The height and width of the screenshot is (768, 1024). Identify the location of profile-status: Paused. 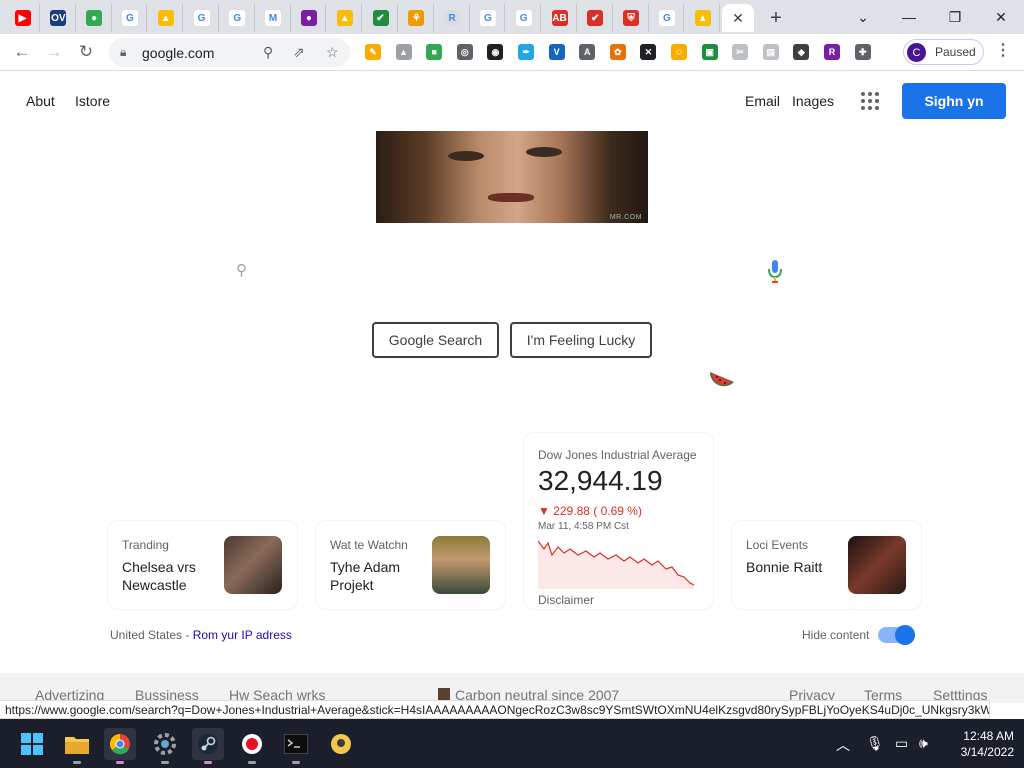
(955, 52).